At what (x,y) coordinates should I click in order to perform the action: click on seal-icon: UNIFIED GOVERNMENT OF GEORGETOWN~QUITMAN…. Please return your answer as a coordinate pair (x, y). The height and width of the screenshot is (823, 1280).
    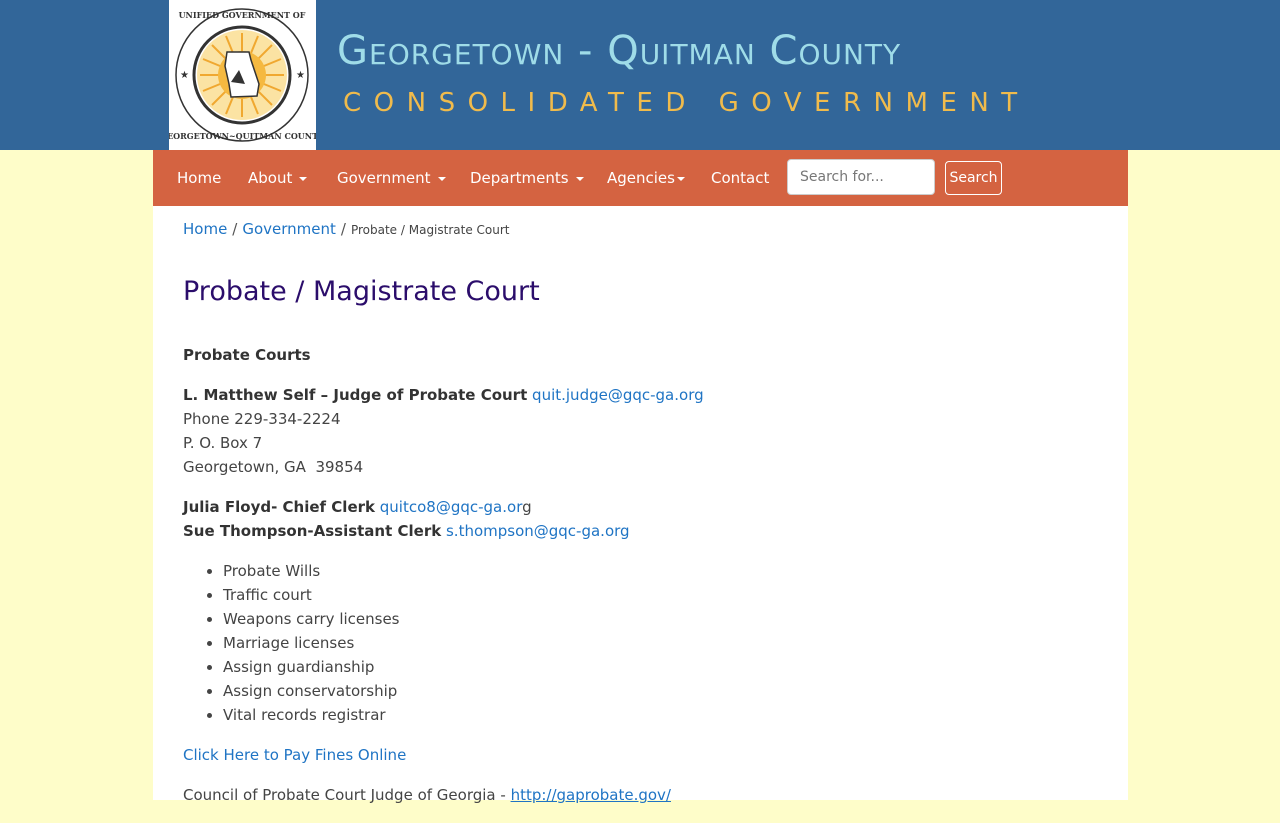
    Looking at the image, I should click on (242, 75).